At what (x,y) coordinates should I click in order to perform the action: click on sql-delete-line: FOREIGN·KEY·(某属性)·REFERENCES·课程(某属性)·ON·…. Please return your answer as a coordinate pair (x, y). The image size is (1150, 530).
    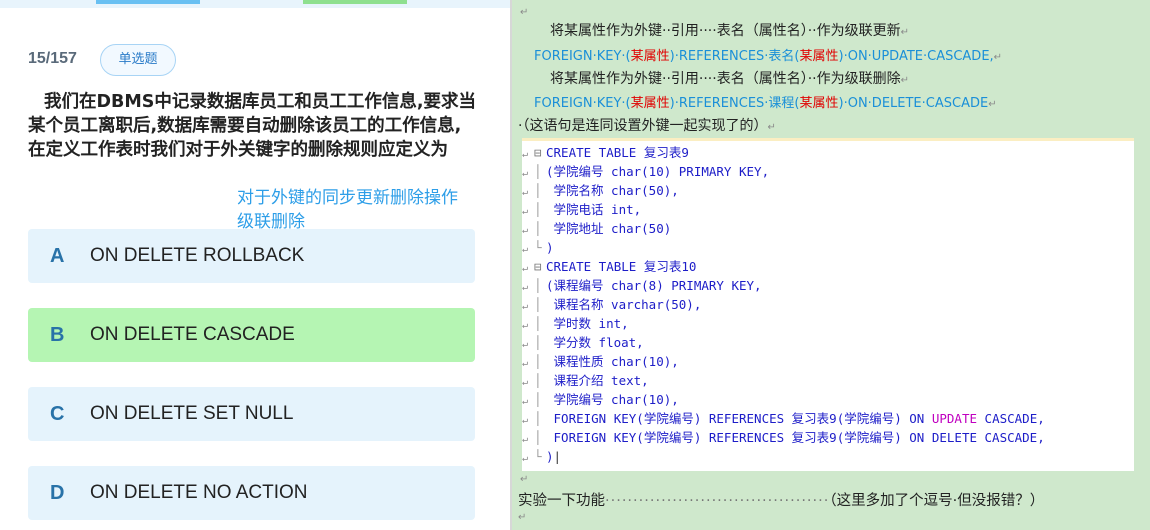
    Looking at the image, I should click on (765, 103).